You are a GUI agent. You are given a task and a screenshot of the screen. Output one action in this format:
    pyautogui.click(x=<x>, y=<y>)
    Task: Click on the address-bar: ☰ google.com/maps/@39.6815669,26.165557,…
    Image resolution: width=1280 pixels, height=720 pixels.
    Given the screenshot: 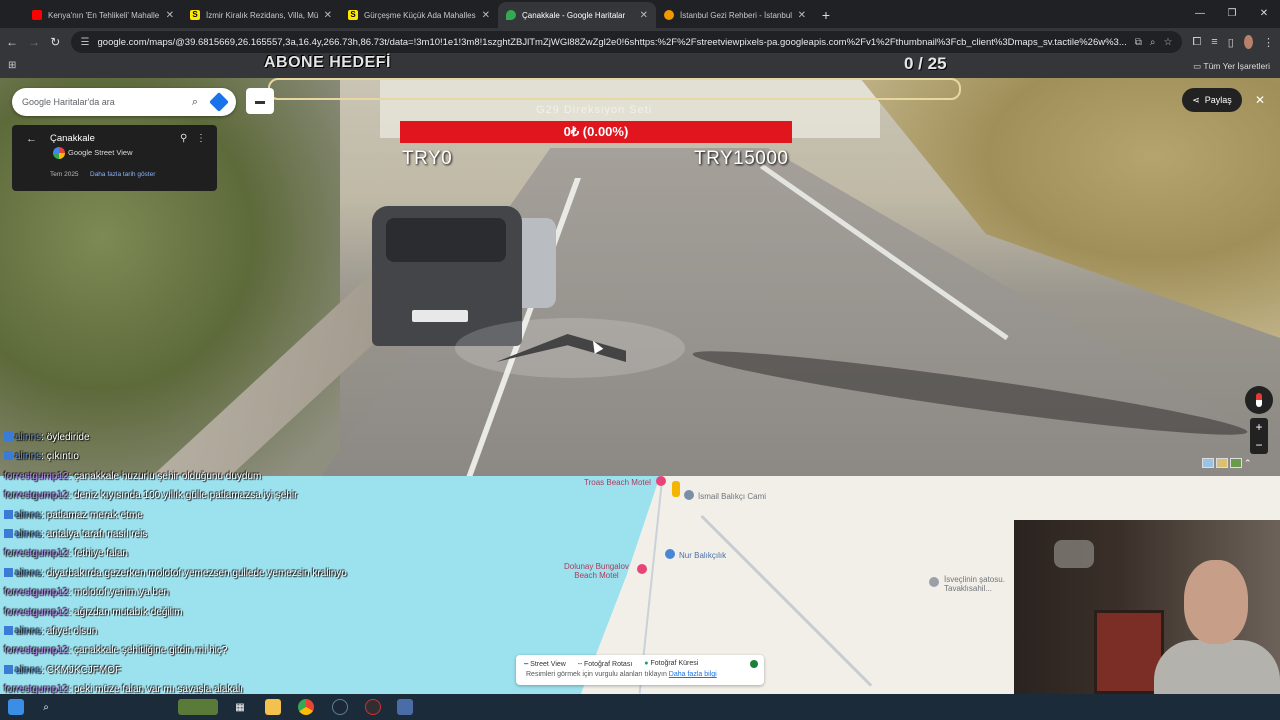 What is the action you would take?
    pyautogui.click(x=626, y=42)
    